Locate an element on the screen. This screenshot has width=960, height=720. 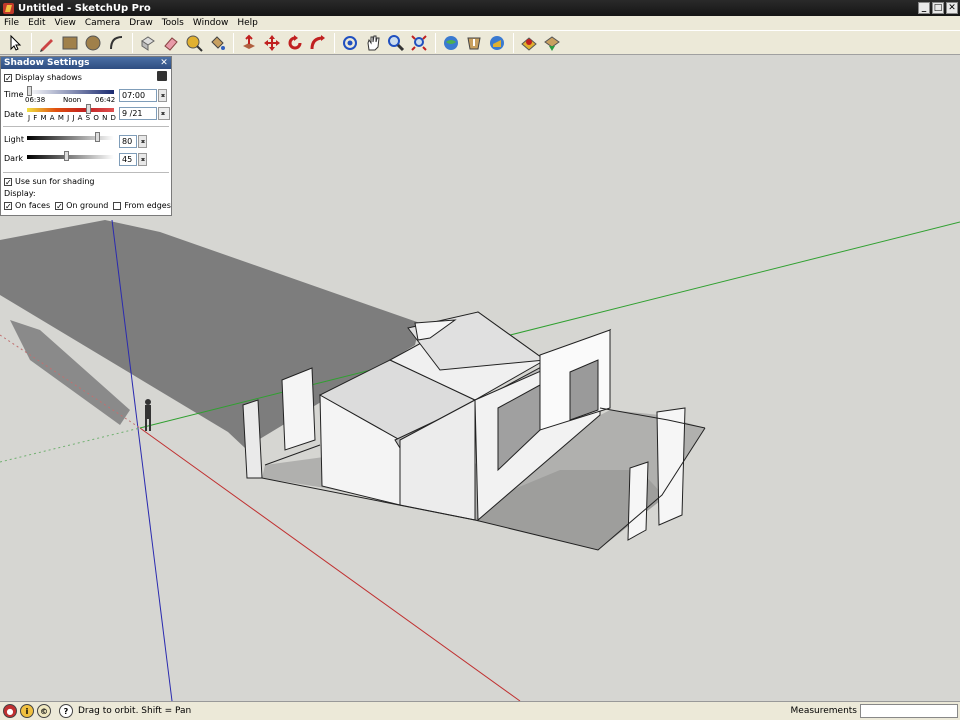
use-sun-row: ✓ Use sun for shading is located at coordinates (49, 181).